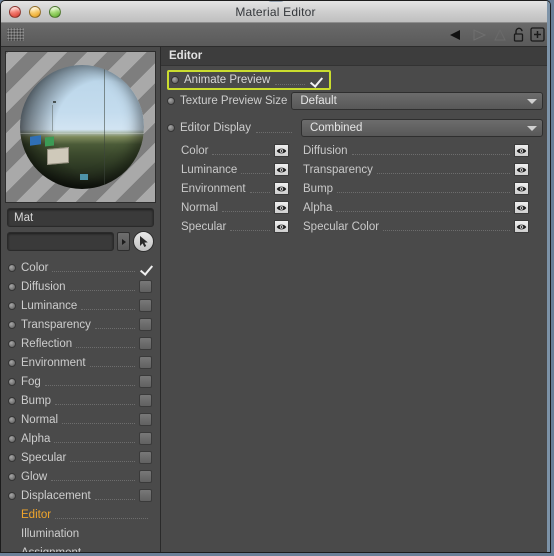 This screenshot has width=554, height=556. What do you see at coordinates (500, 35) in the screenshot?
I see `step-icon` at bounding box center [500, 35].